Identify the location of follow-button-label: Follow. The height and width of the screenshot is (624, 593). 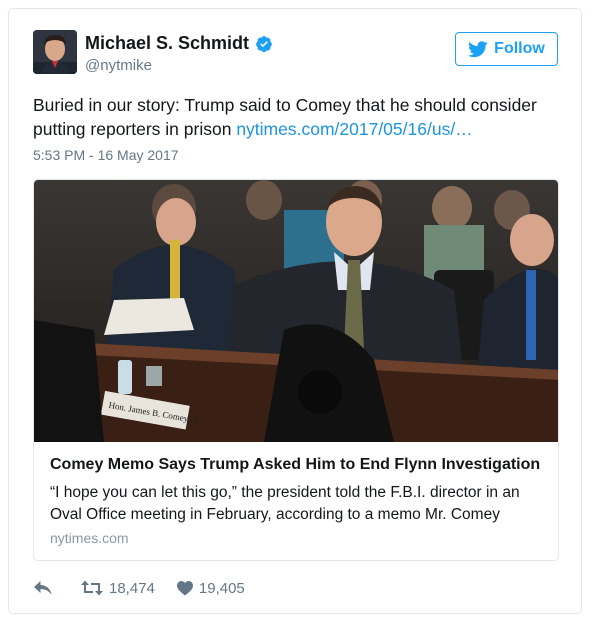
(519, 48).